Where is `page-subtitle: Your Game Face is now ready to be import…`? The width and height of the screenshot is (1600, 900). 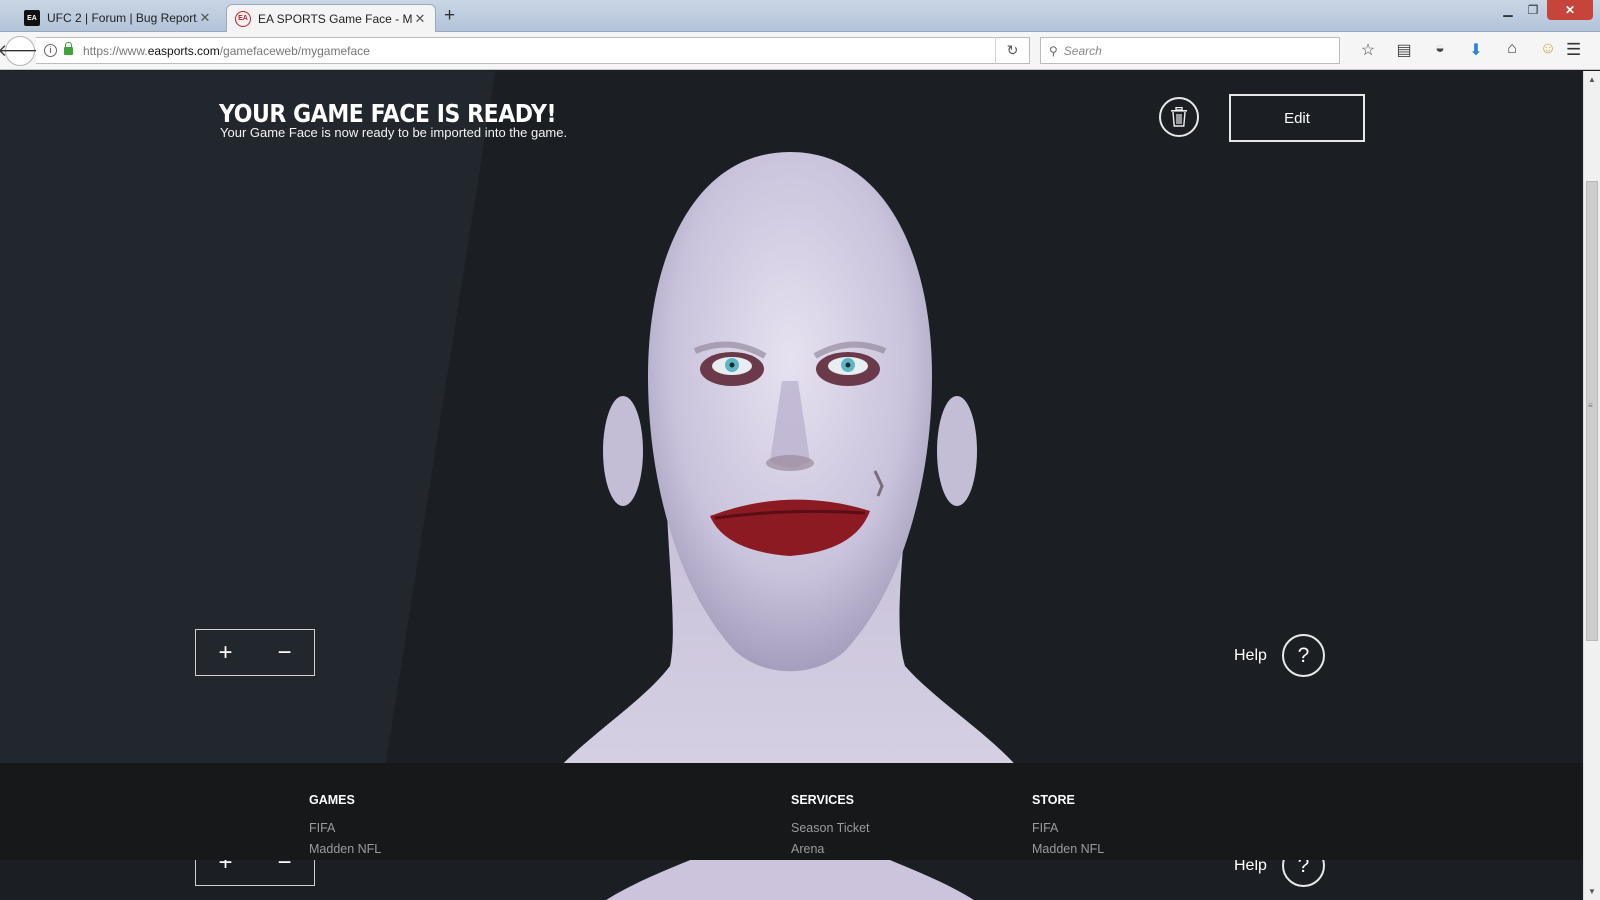 page-subtitle: Your Game Face is now ready to be import… is located at coordinates (394, 132).